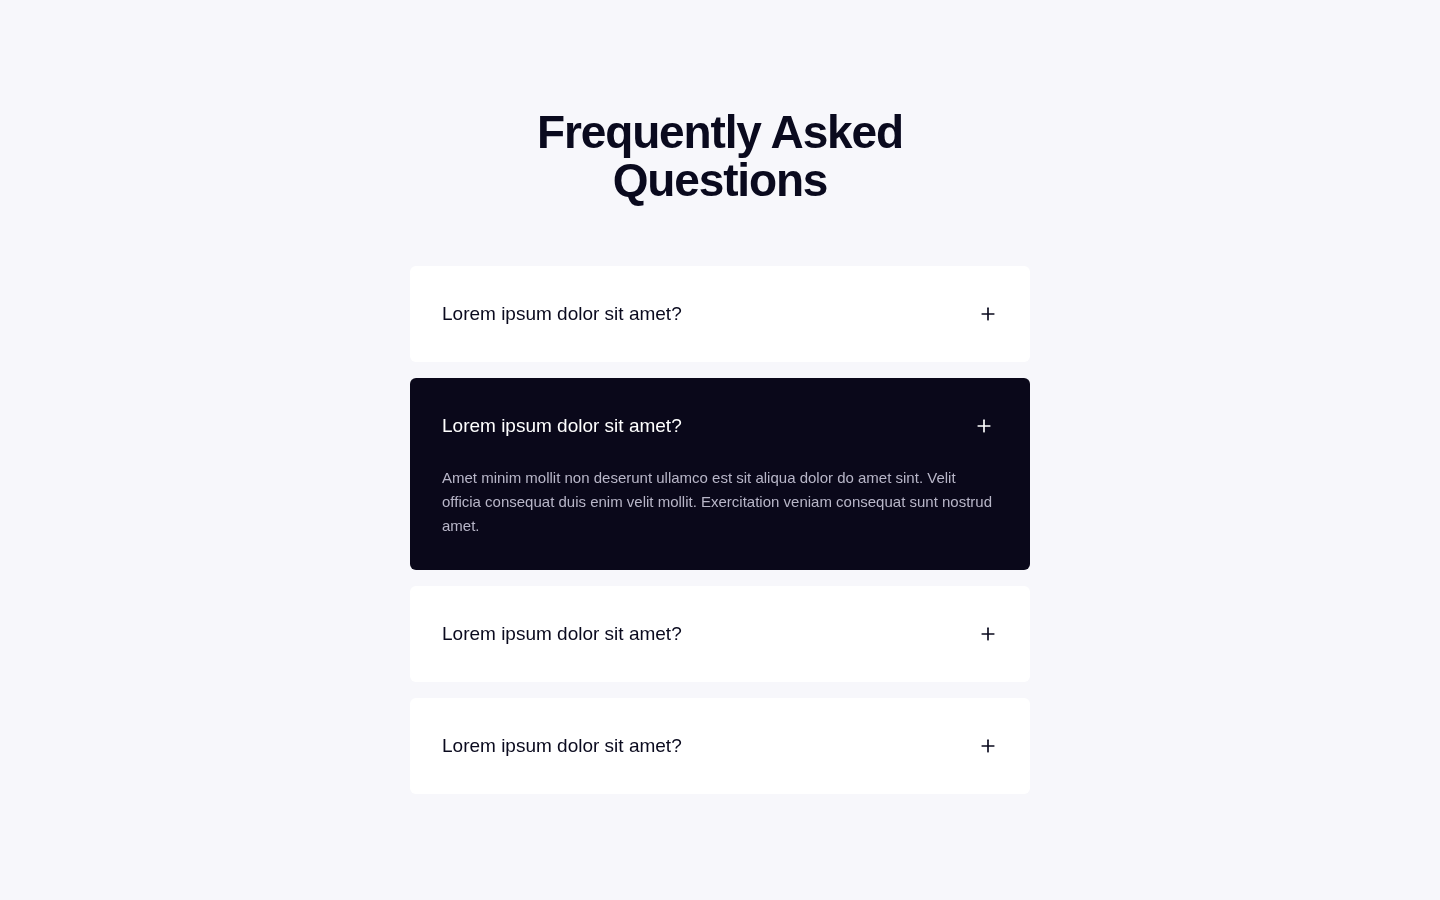 The width and height of the screenshot is (1440, 900). I want to click on page-title: Frequently Asked Questions, so click(720, 156).